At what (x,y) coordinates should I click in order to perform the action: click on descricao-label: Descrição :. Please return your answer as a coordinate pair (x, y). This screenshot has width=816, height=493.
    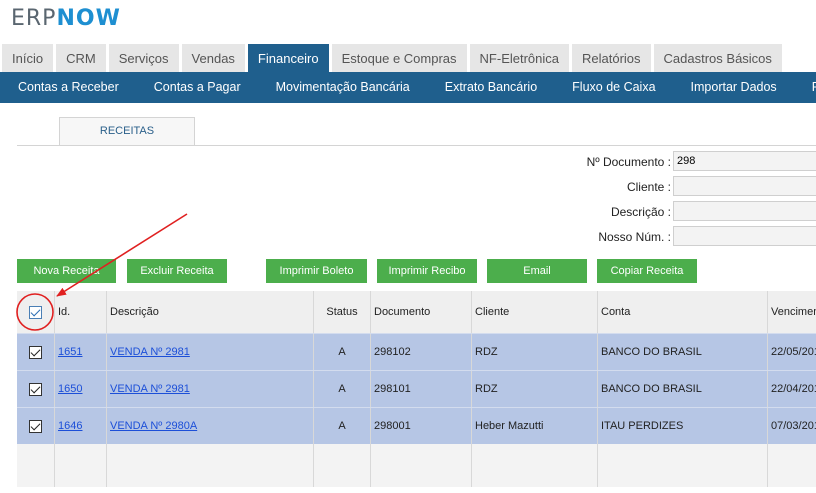
    Looking at the image, I should click on (640, 212).